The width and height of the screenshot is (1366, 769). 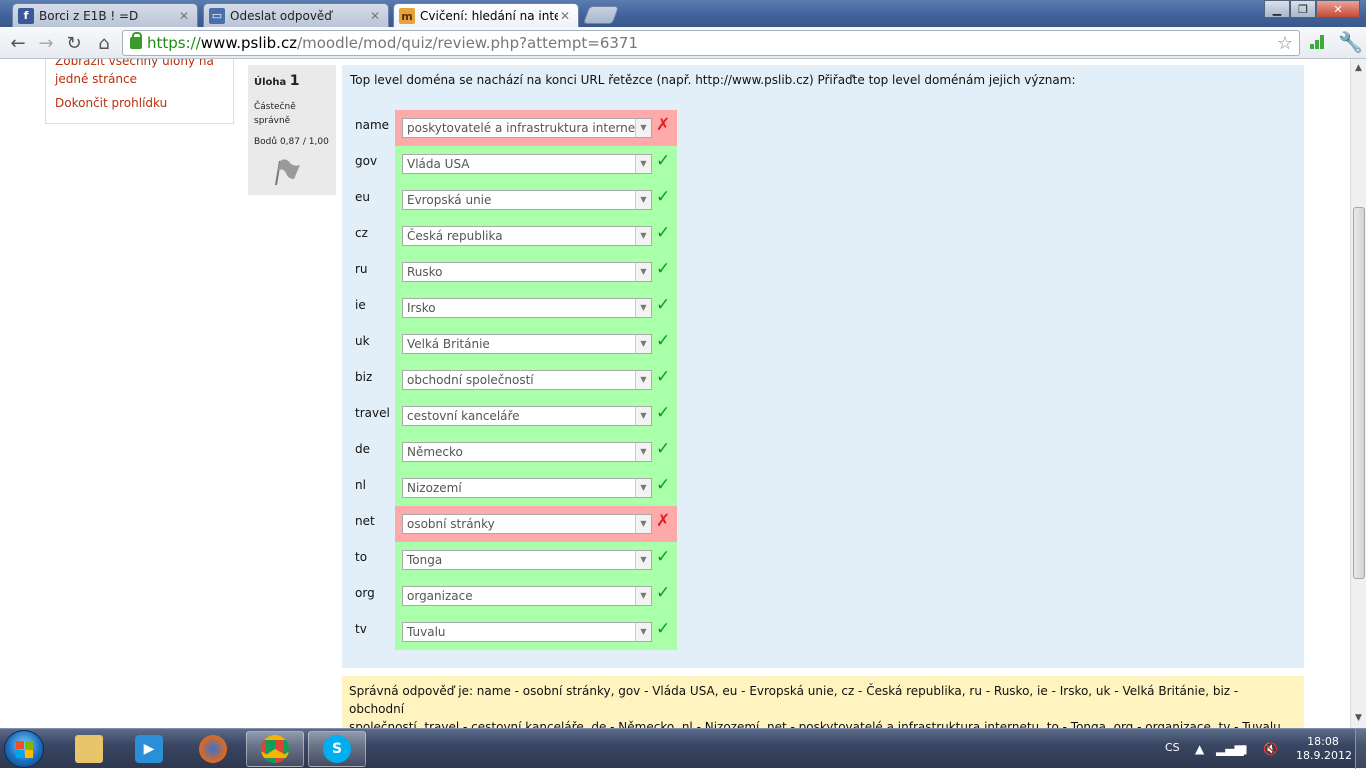 What do you see at coordinates (455, 236) in the screenshot?
I see `answer-select-value: Česká republika` at bounding box center [455, 236].